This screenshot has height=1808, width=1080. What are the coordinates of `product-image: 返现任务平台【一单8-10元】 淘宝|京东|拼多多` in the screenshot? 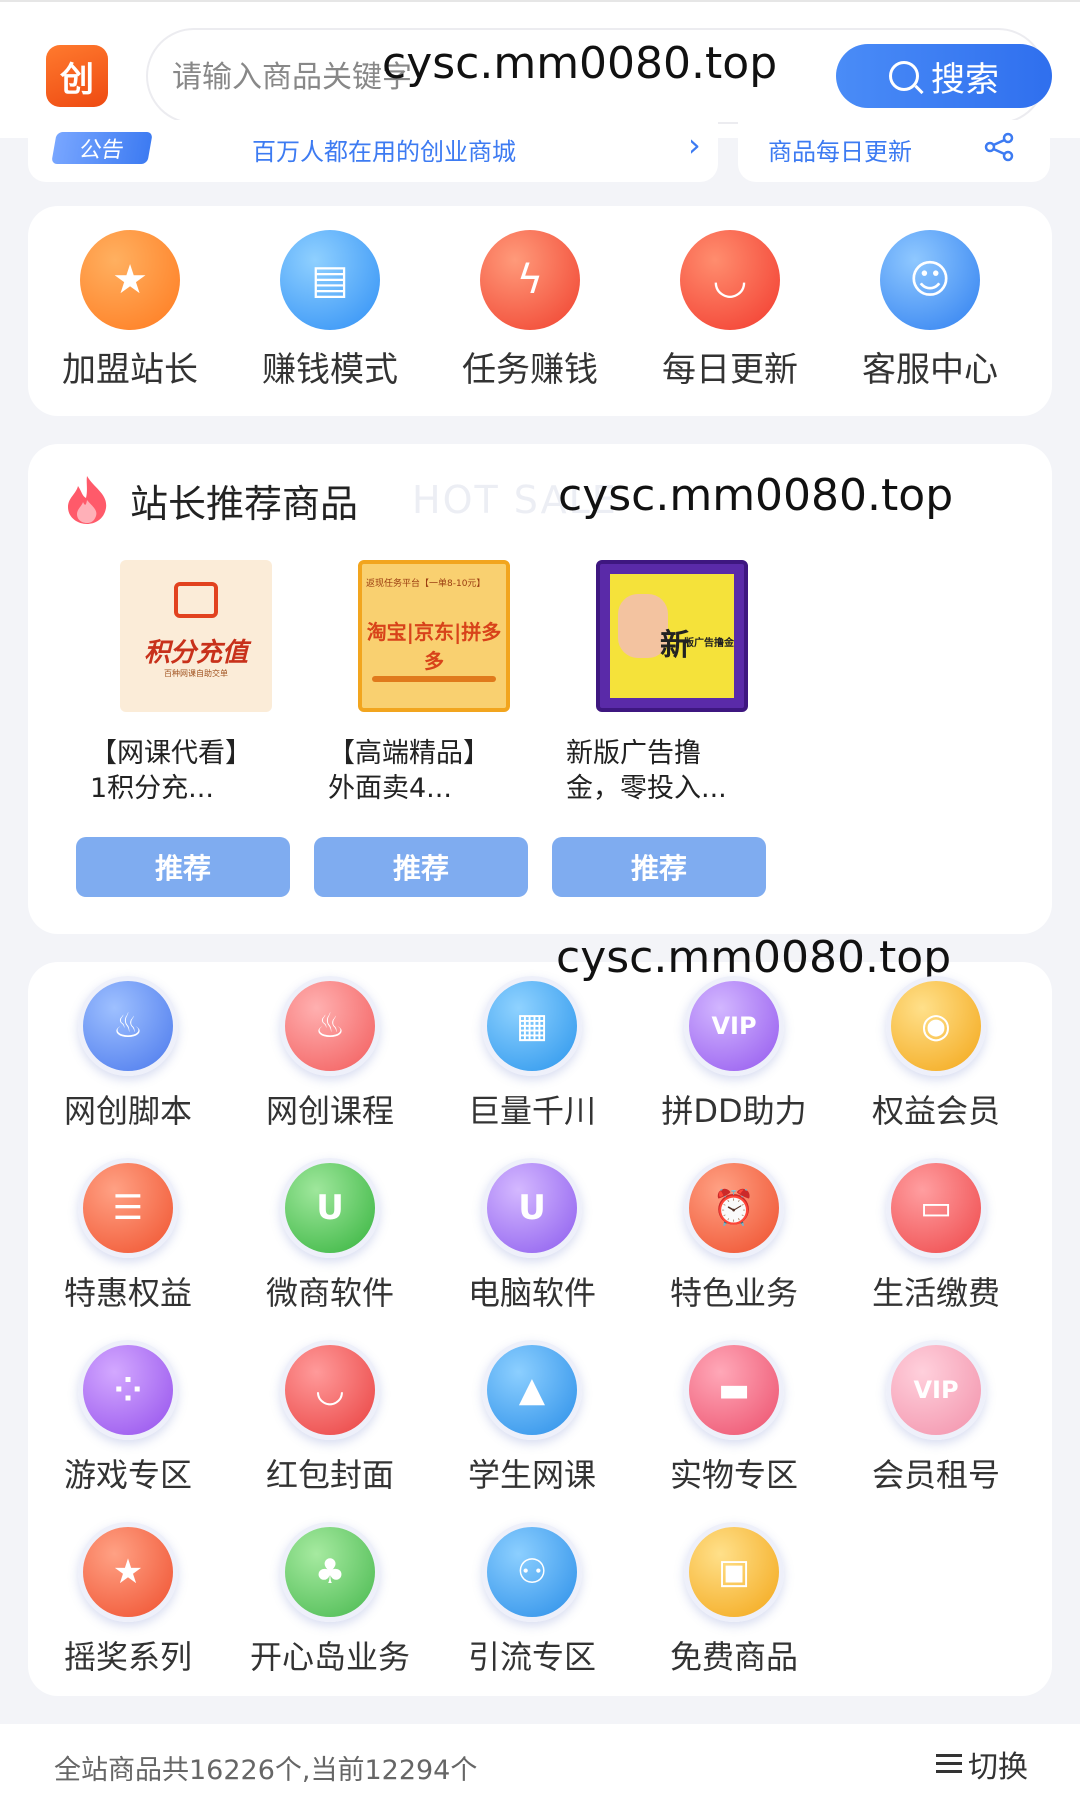 It's located at (434, 636).